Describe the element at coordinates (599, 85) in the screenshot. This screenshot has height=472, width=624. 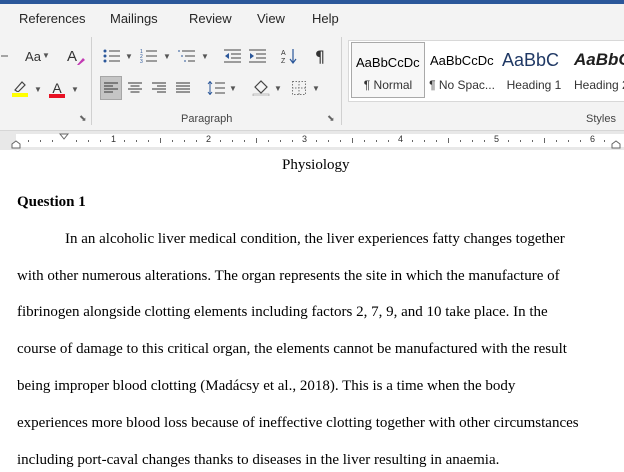
I see `style-name: Heading 2` at that location.